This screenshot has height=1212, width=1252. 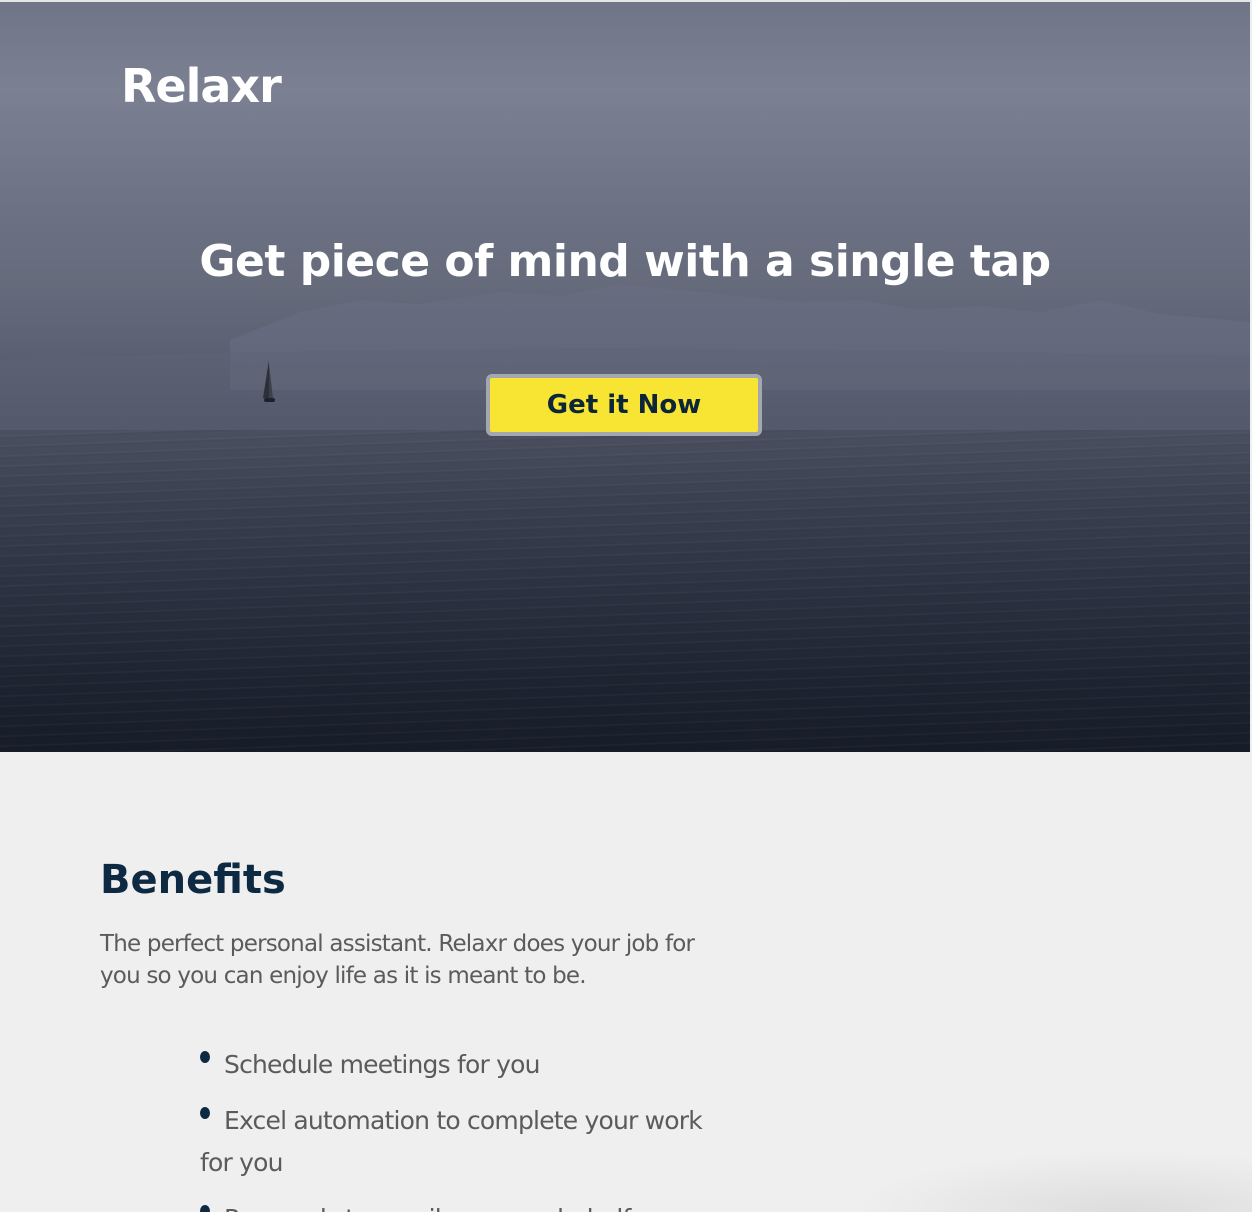 What do you see at coordinates (193, 880) in the screenshot?
I see `benefits-heading: Benefits` at bounding box center [193, 880].